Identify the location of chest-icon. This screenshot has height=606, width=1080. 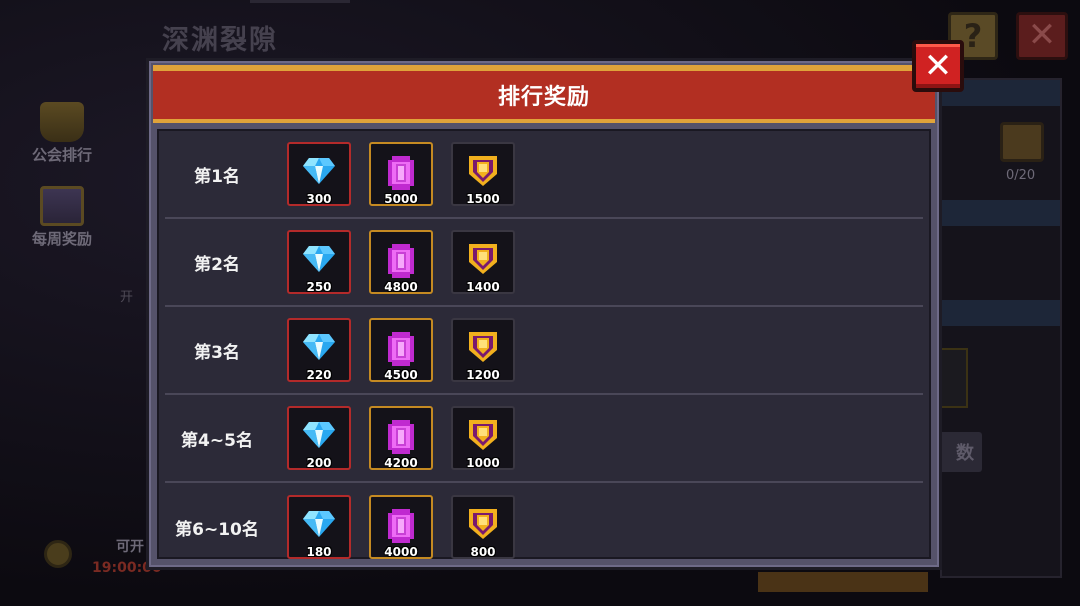
(1022, 142).